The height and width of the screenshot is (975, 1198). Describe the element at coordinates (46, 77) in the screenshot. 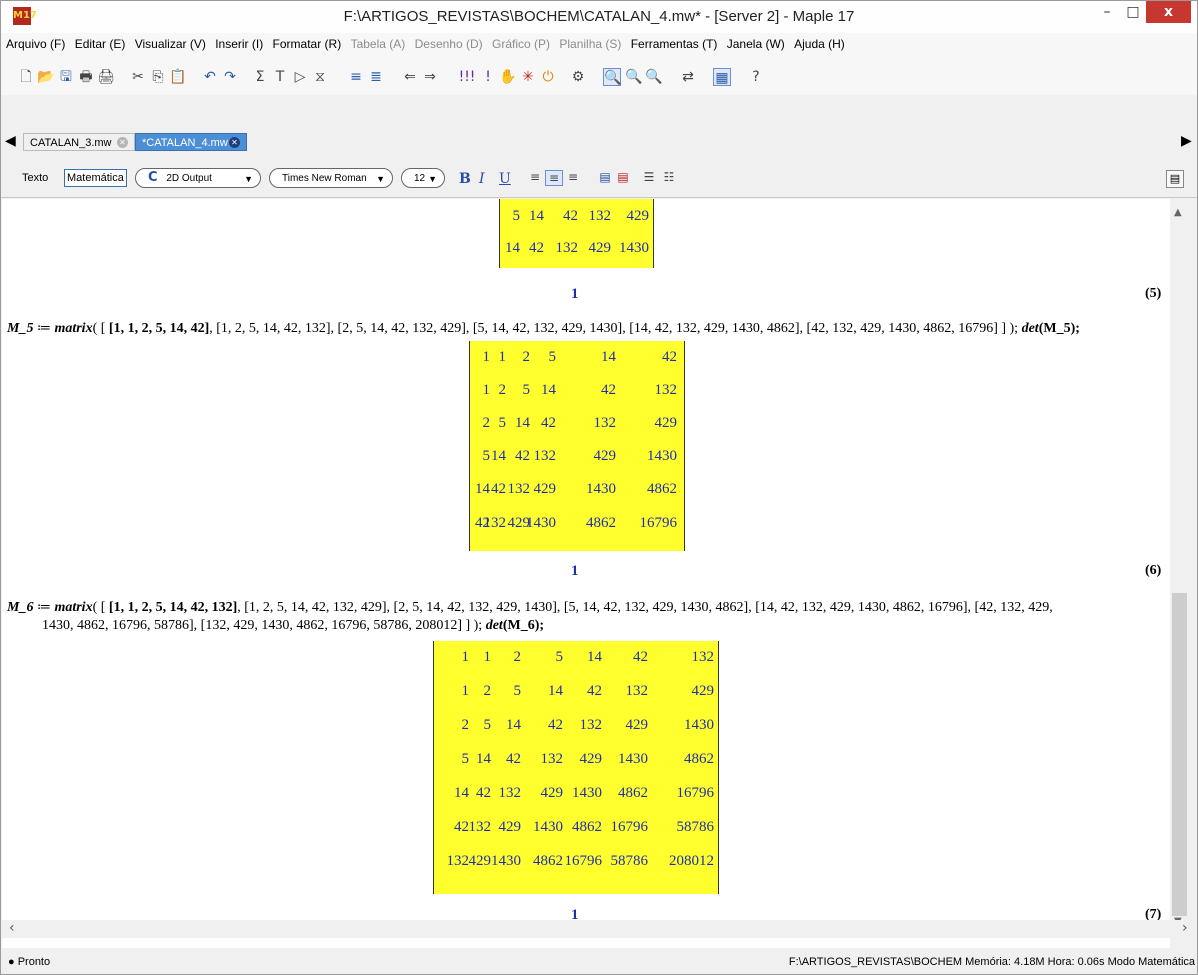

I see `open-icon: 📂` at that location.